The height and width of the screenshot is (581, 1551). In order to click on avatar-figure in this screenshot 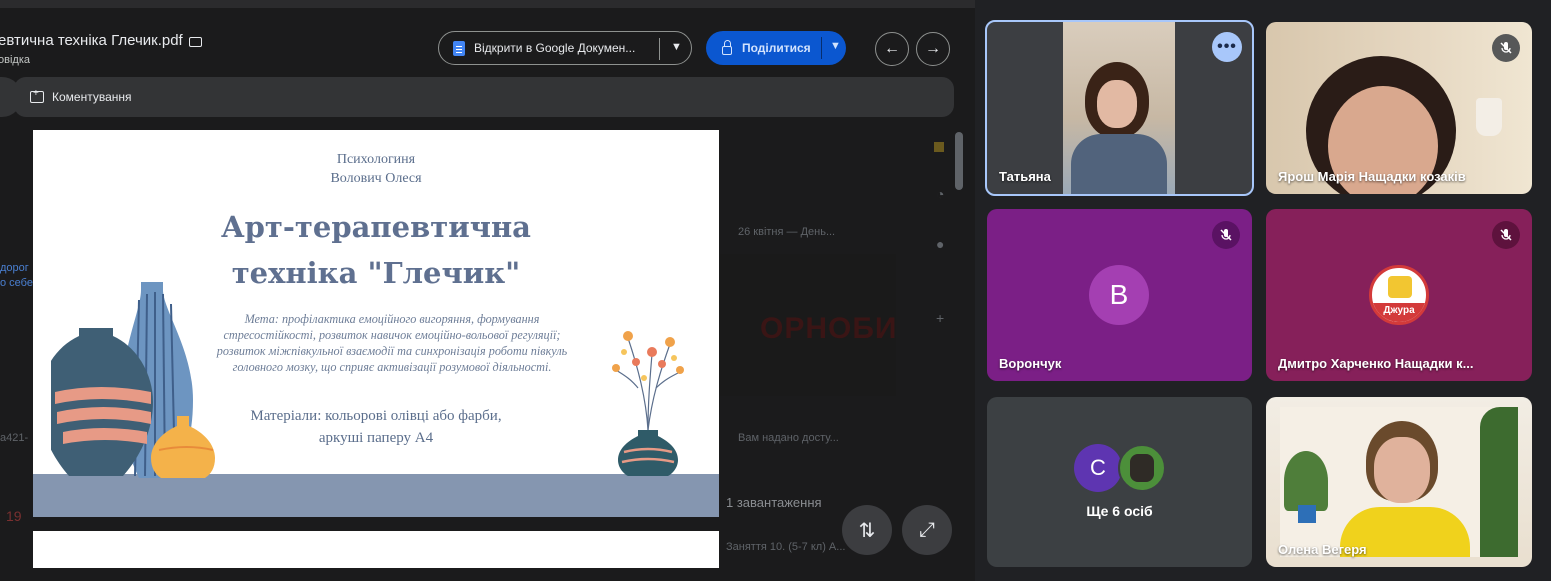, I will do `click(1142, 468)`.